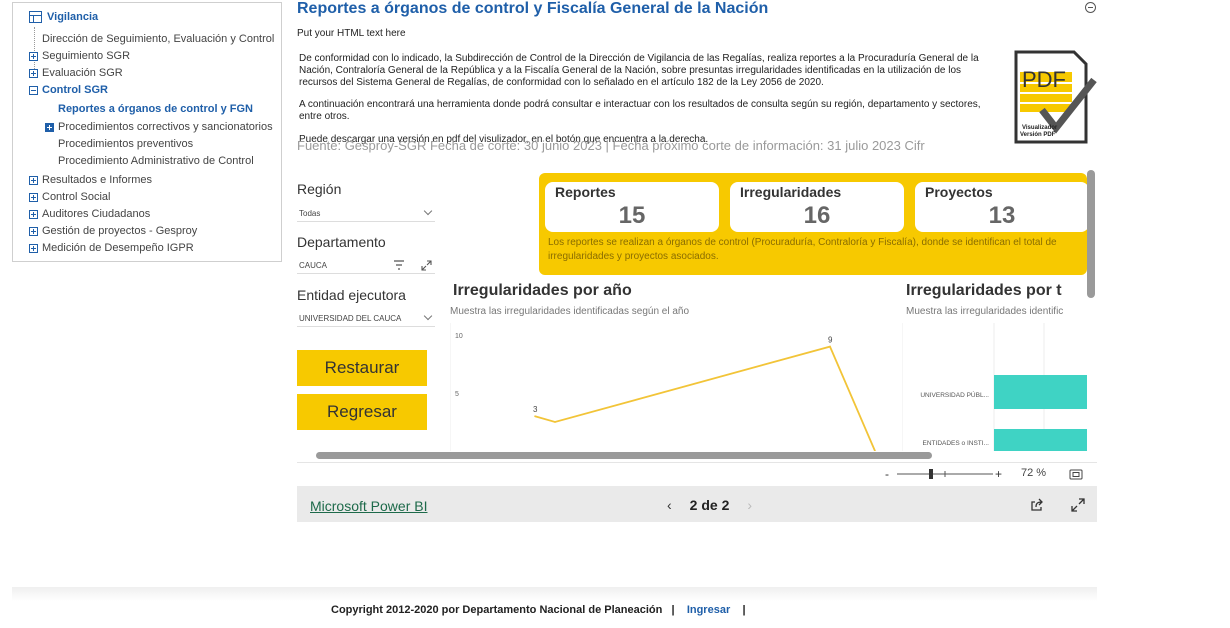 The width and height of the screenshot is (1230, 628). I want to click on sidebar-item-control: Control SGR, so click(68, 90).